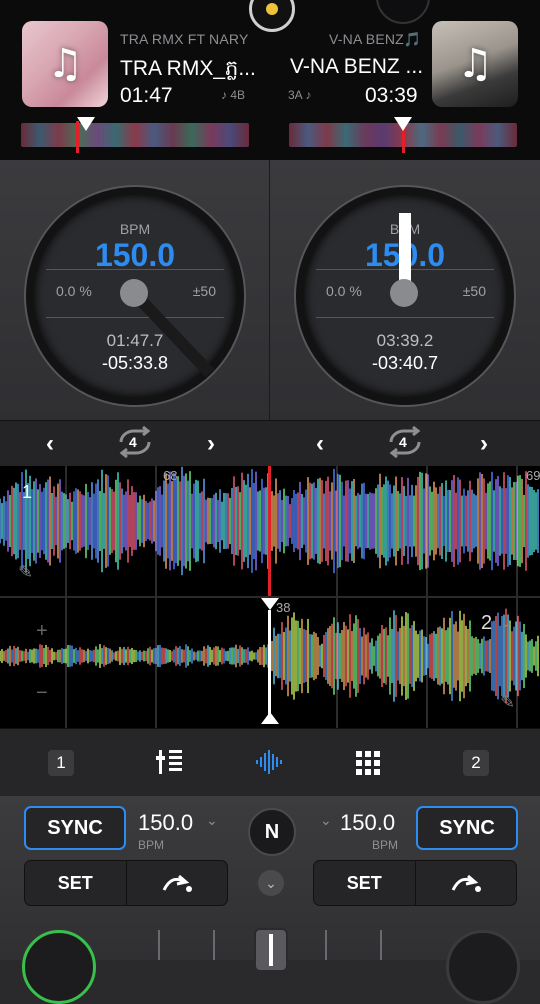 Image resolution: width=540 pixels, height=1004 pixels. What do you see at coordinates (270, 762) in the screenshot?
I see `waveform-view-icon` at bounding box center [270, 762].